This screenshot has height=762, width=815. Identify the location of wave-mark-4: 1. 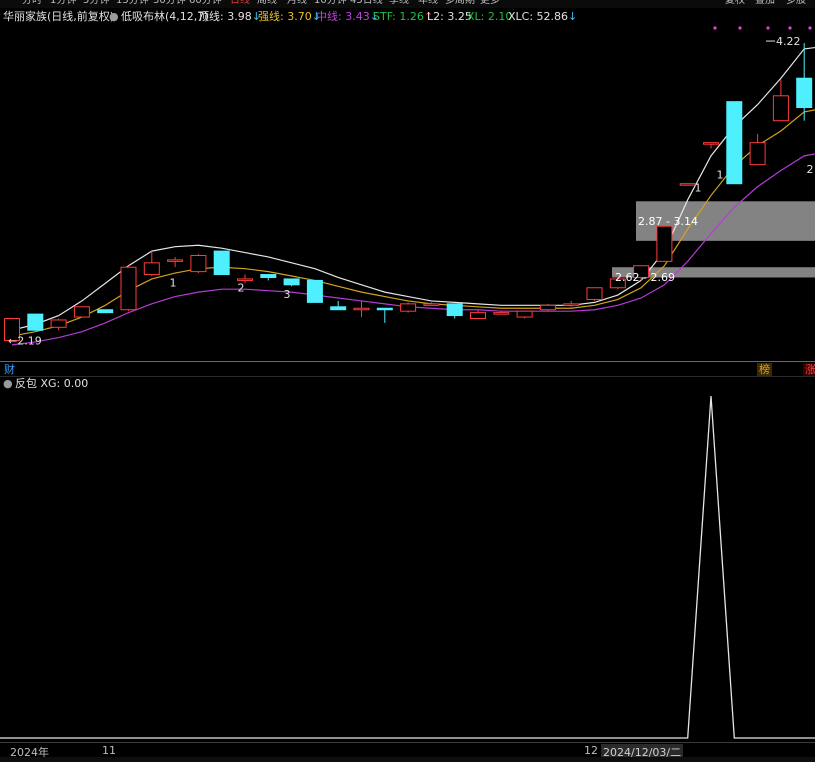
(720, 175).